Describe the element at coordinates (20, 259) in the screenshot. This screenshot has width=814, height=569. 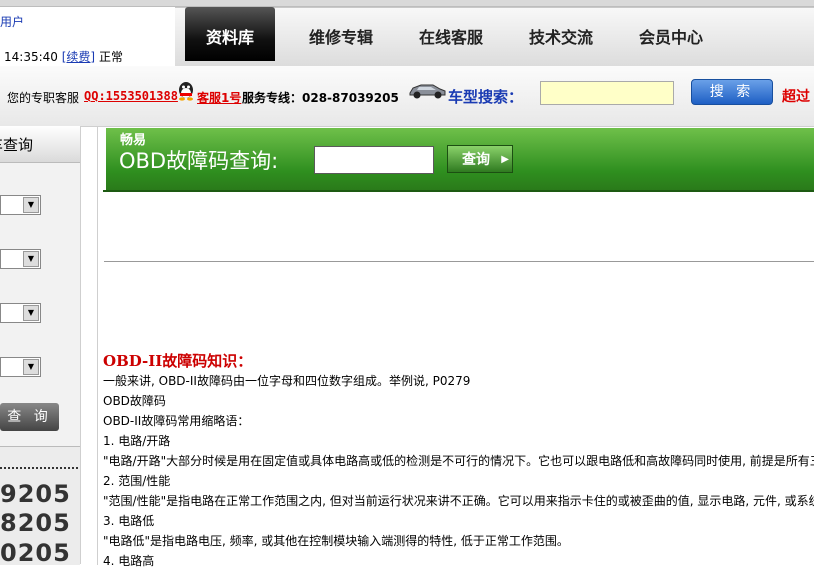
I see `sidebar-select-2: ▼` at that location.